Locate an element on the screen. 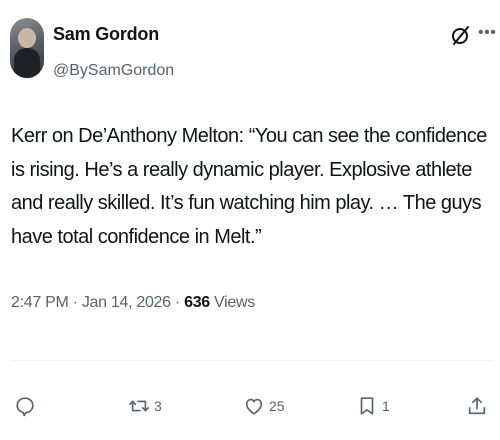 The image size is (500, 440). bookmark-count: 1 is located at coordinates (386, 406).